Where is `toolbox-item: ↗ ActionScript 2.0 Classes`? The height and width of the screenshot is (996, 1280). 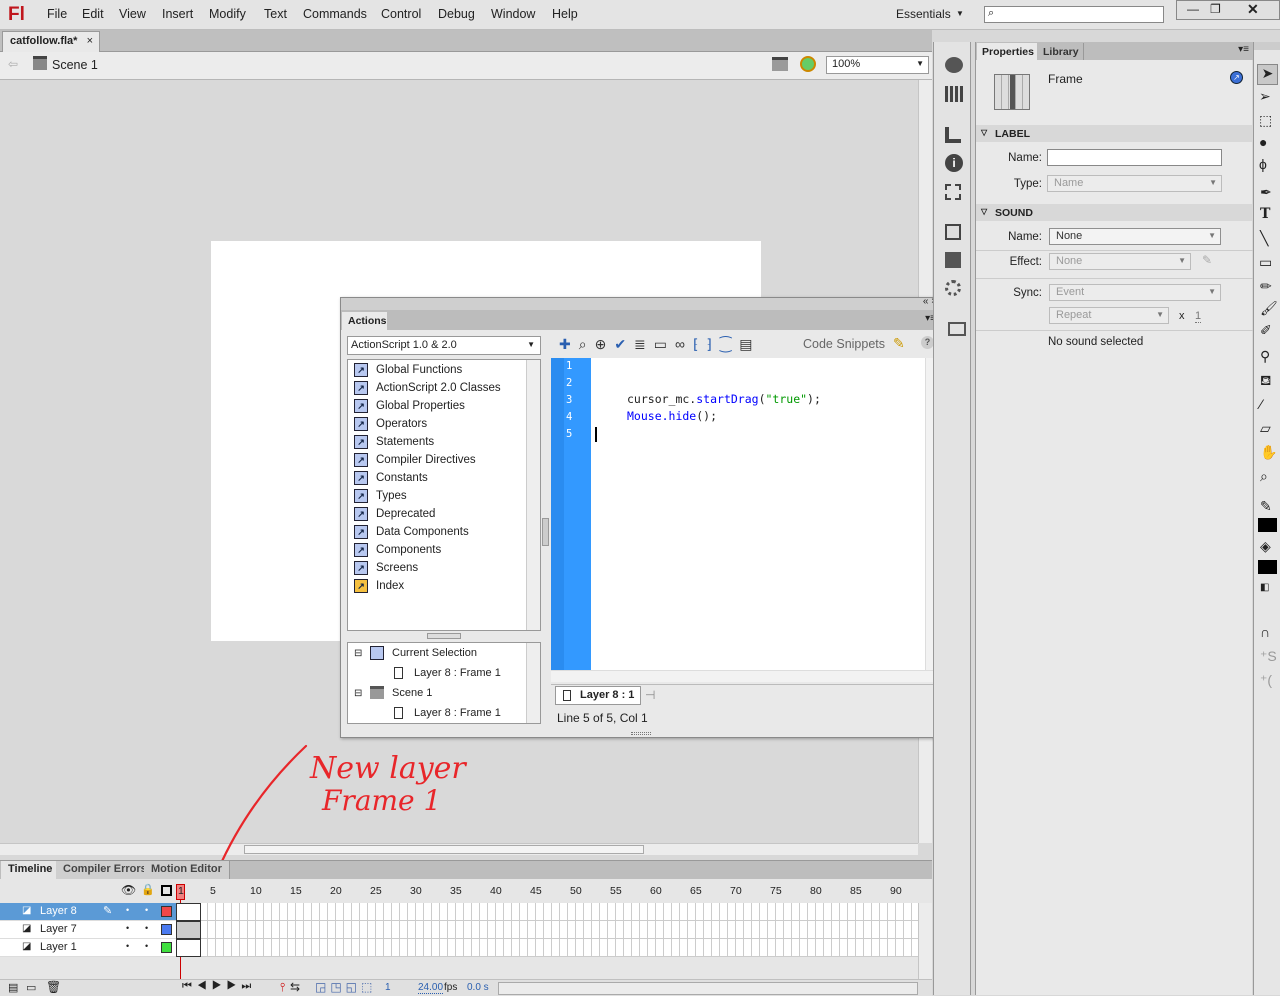 toolbox-item: ↗ ActionScript 2.0 Classes is located at coordinates (444, 388).